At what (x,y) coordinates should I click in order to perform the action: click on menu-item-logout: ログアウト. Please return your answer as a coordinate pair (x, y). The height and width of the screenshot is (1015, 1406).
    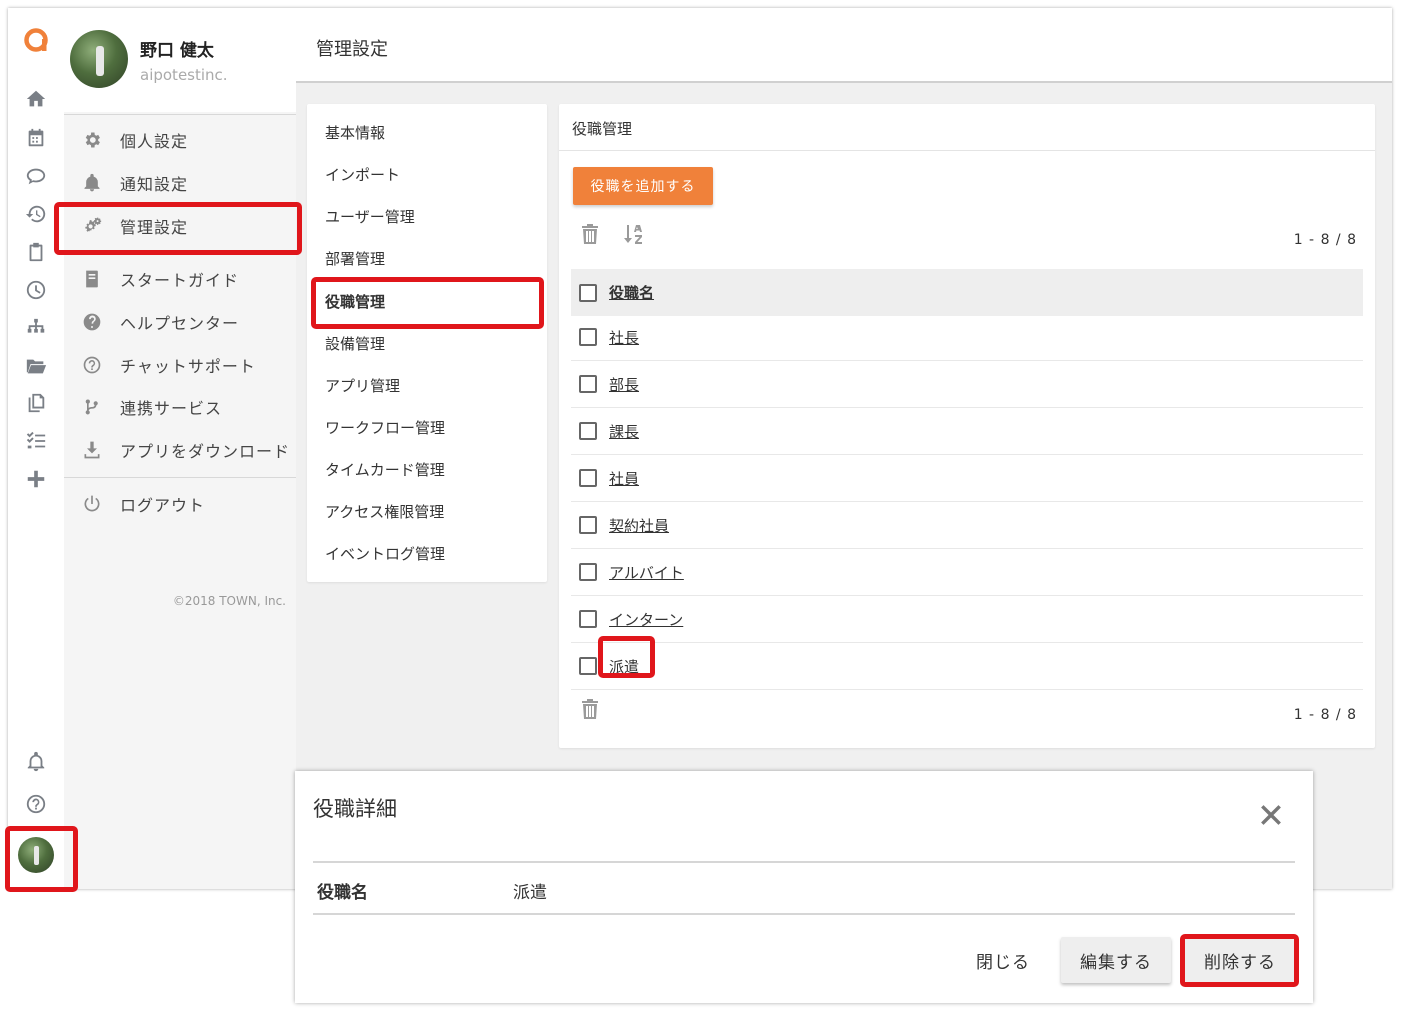
    Looking at the image, I should click on (180, 504).